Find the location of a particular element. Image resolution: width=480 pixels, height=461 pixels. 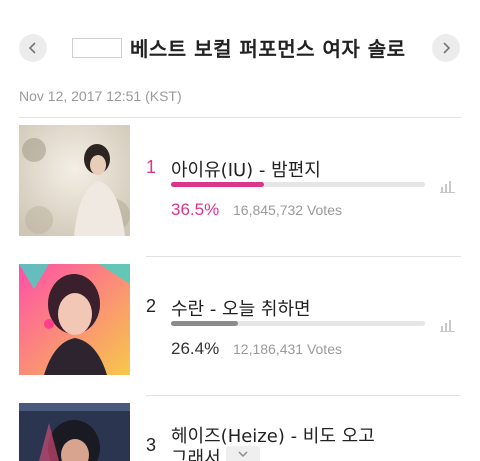

rank-number: 1 is located at coordinates (151, 167).